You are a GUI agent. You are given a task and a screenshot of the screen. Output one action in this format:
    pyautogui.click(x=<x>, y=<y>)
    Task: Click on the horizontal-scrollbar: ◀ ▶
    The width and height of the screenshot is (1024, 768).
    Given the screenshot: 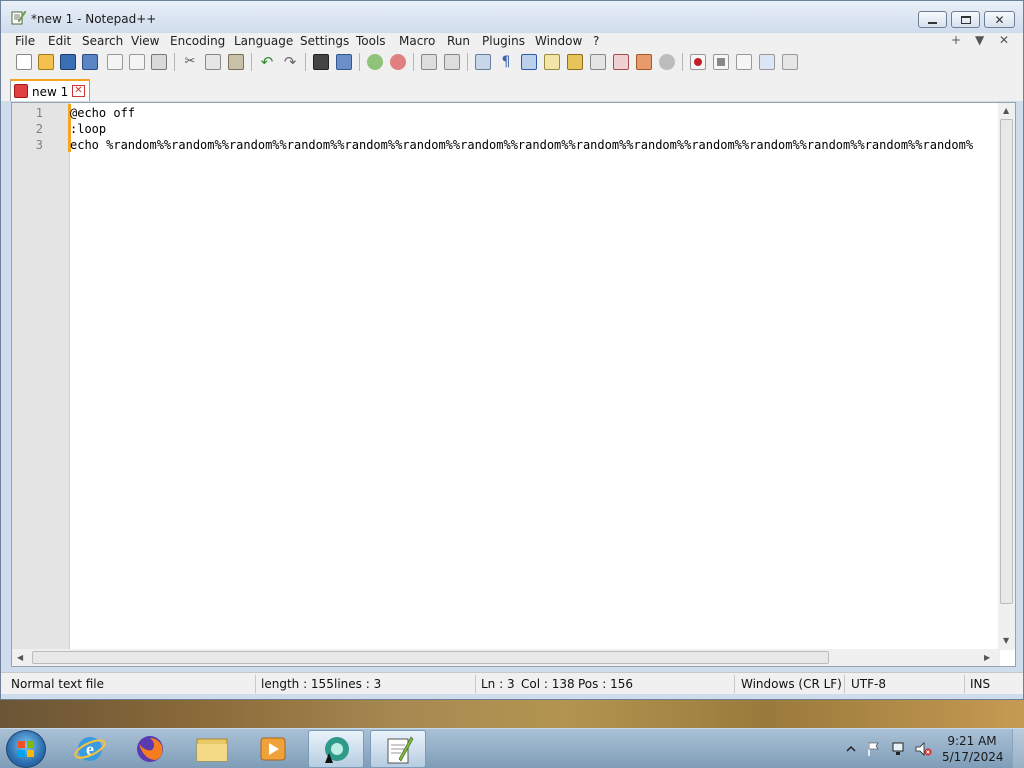 What is the action you would take?
    pyautogui.click(x=506, y=657)
    